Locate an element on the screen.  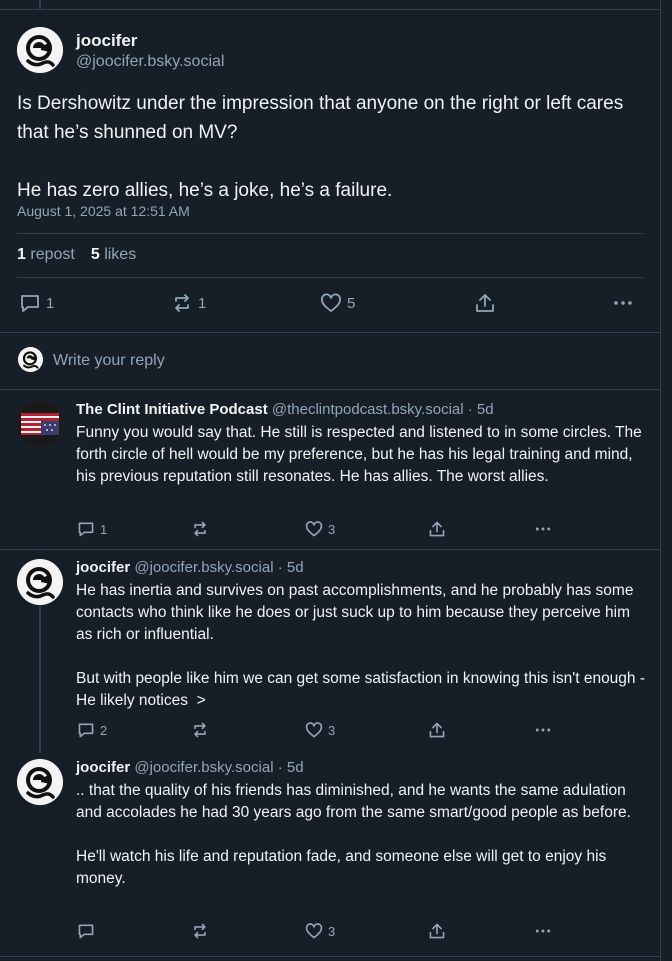
like-stat: 5 likes is located at coordinates (113, 254).